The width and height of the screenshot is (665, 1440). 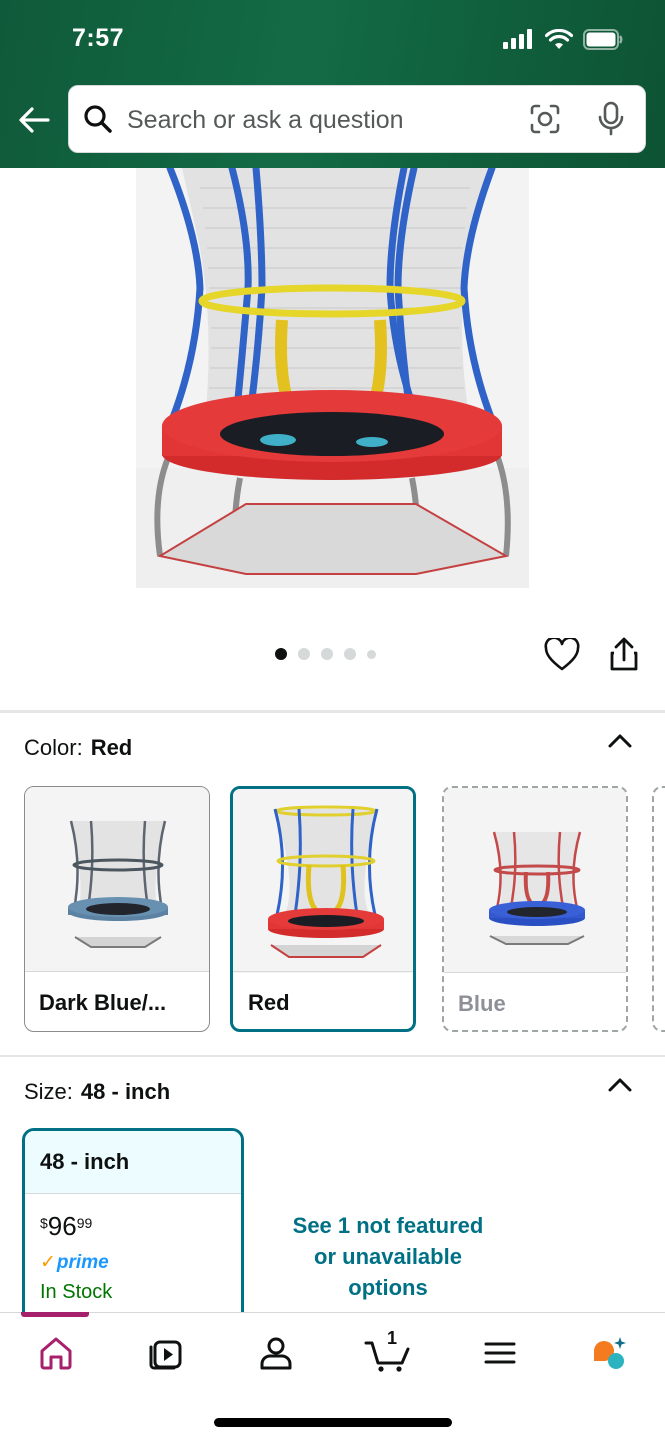 What do you see at coordinates (388, 1225) in the screenshot?
I see `see-more-line: See 1 not featured` at bounding box center [388, 1225].